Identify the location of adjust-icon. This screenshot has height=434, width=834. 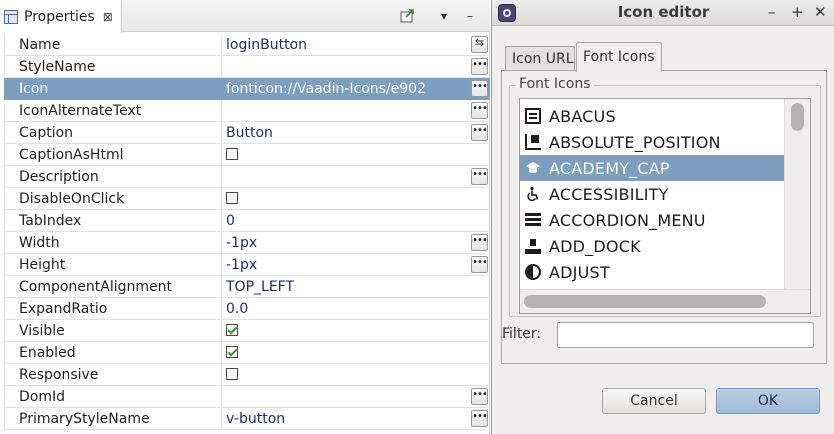
(533, 272).